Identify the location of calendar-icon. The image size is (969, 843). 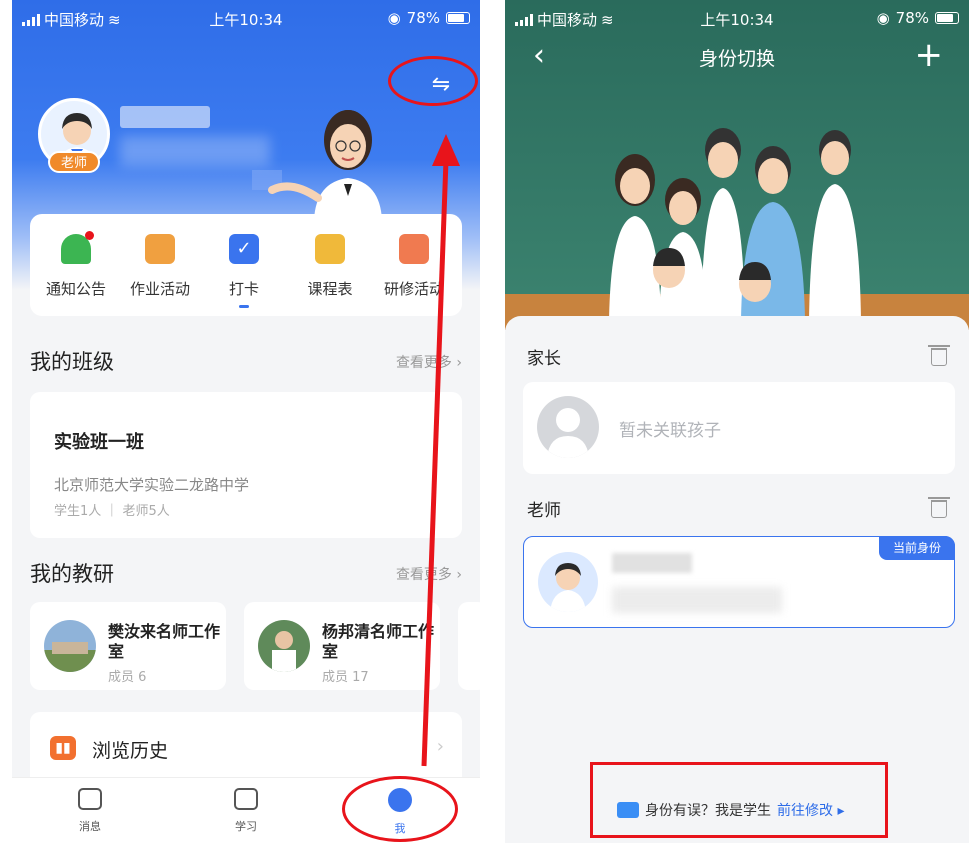
(330, 249).